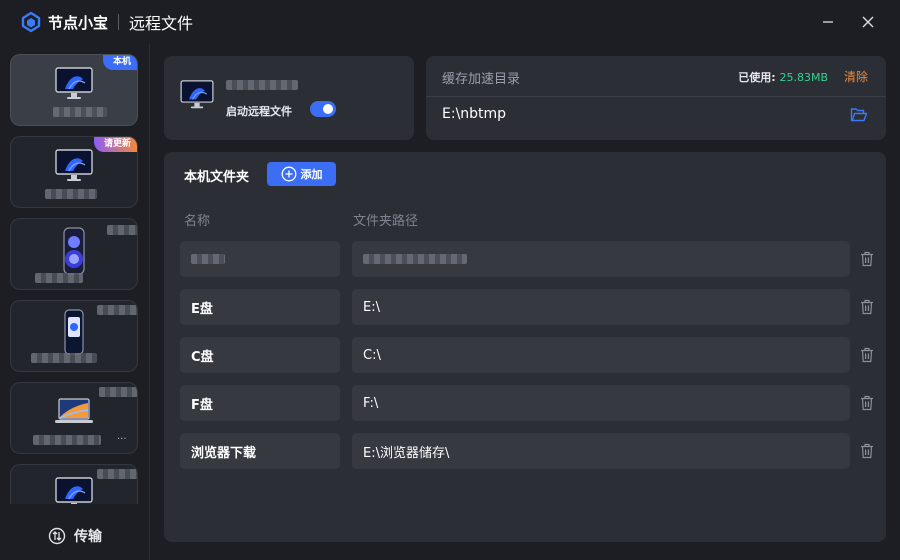 This screenshot has width=900, height=560. Describe the element at coordinates (262, 85) in the screenshot. I see `remote-device-name-redacted` at that location.